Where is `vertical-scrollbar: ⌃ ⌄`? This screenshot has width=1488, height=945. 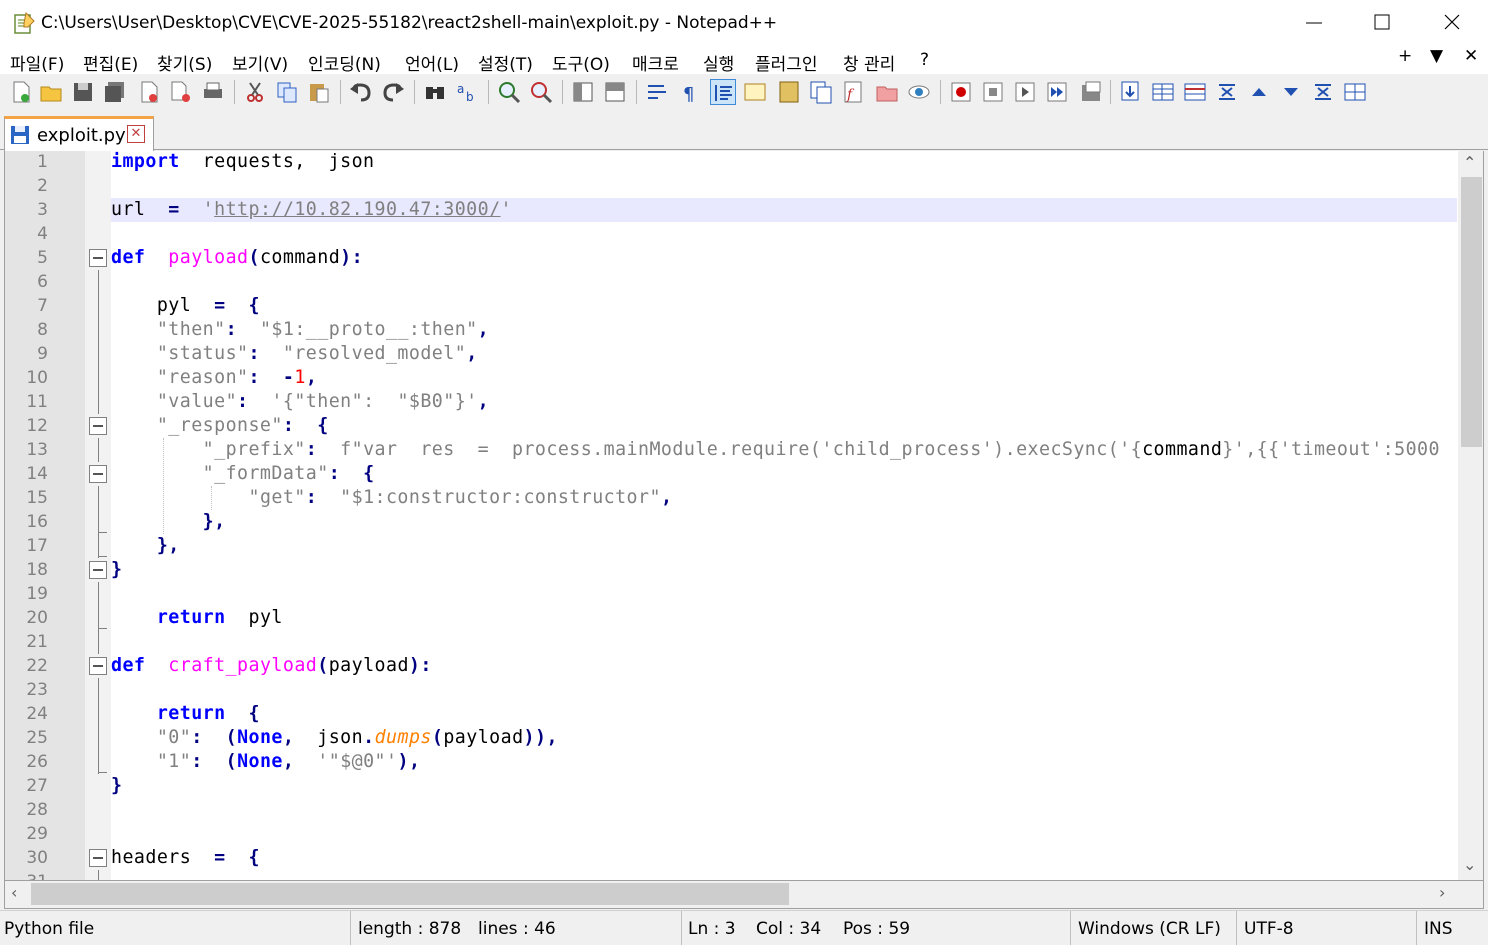
vertical-scrollbar: ⌃ ⌄ is located at coordinates (1470, 515).